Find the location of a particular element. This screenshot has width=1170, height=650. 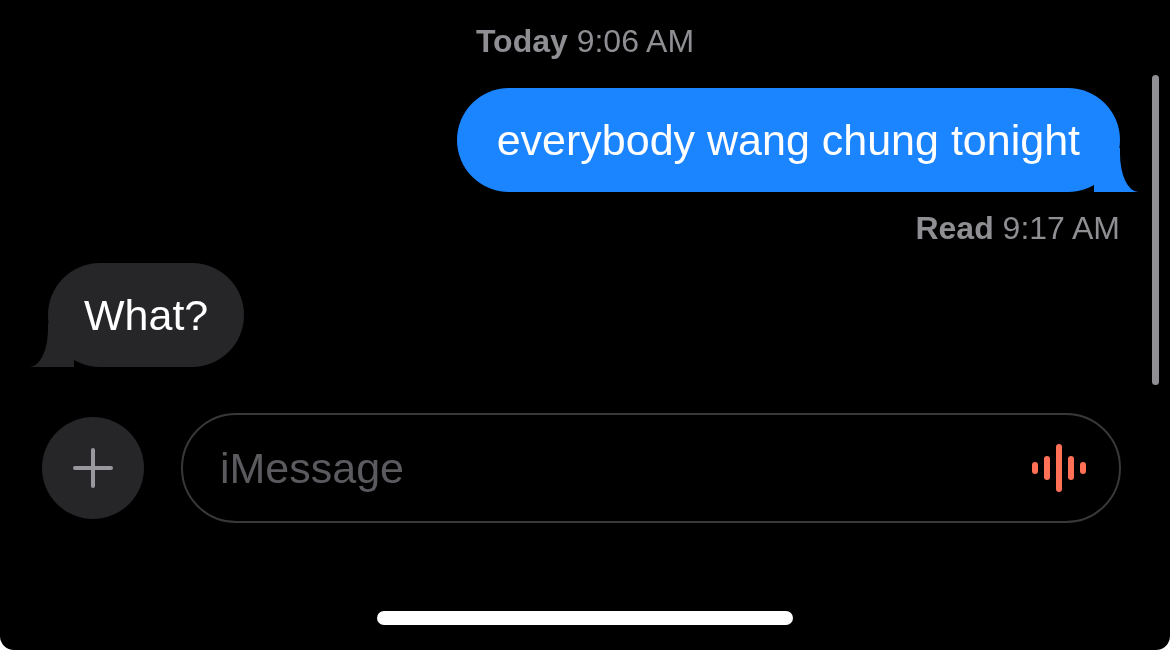

waveform-icon is located at coordinates (1059, 468).